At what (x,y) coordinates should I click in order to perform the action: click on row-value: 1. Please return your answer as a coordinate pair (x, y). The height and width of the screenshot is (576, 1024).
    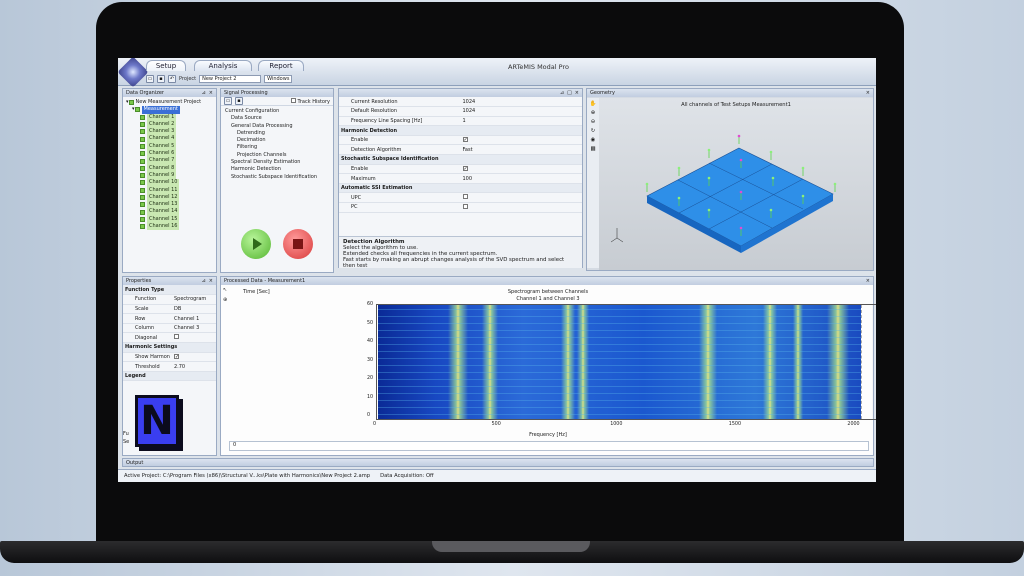
    Looking at the image, I should click on (521, 121).